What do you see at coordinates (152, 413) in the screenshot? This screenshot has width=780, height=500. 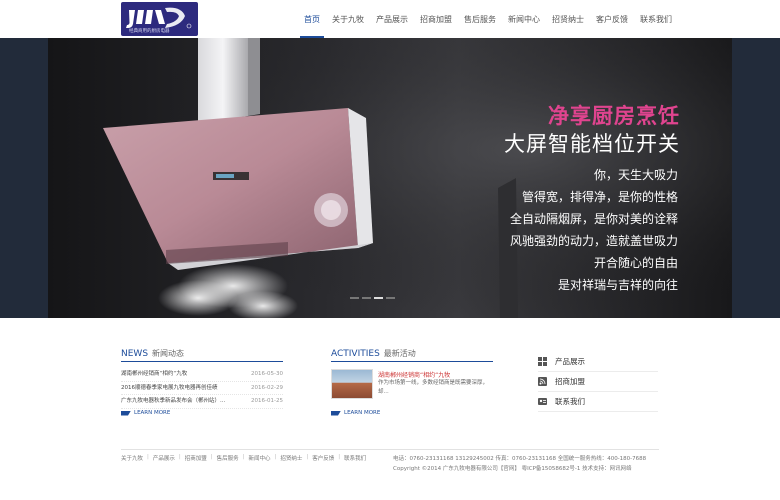 I see `news-more-label: LEARN MORE` at bounding box center [152, 413].